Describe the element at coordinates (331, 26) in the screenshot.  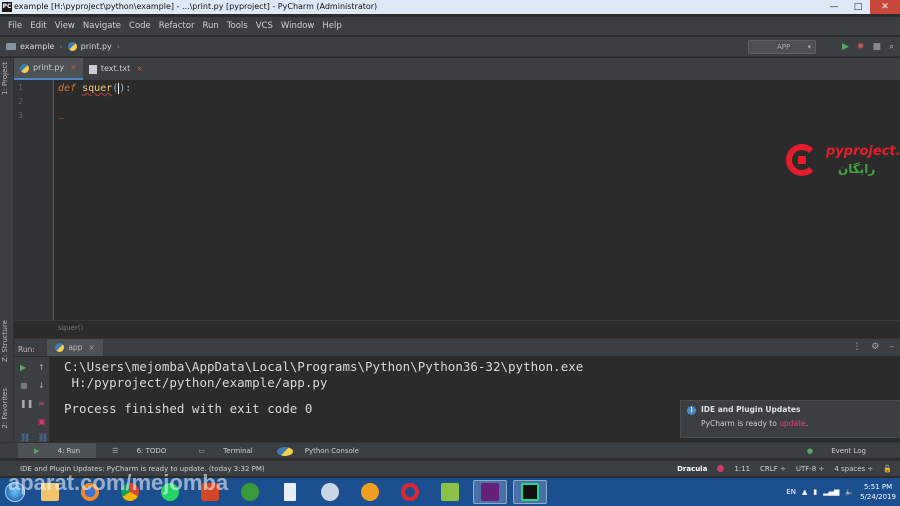
I see `menu-help: Help` at that location.